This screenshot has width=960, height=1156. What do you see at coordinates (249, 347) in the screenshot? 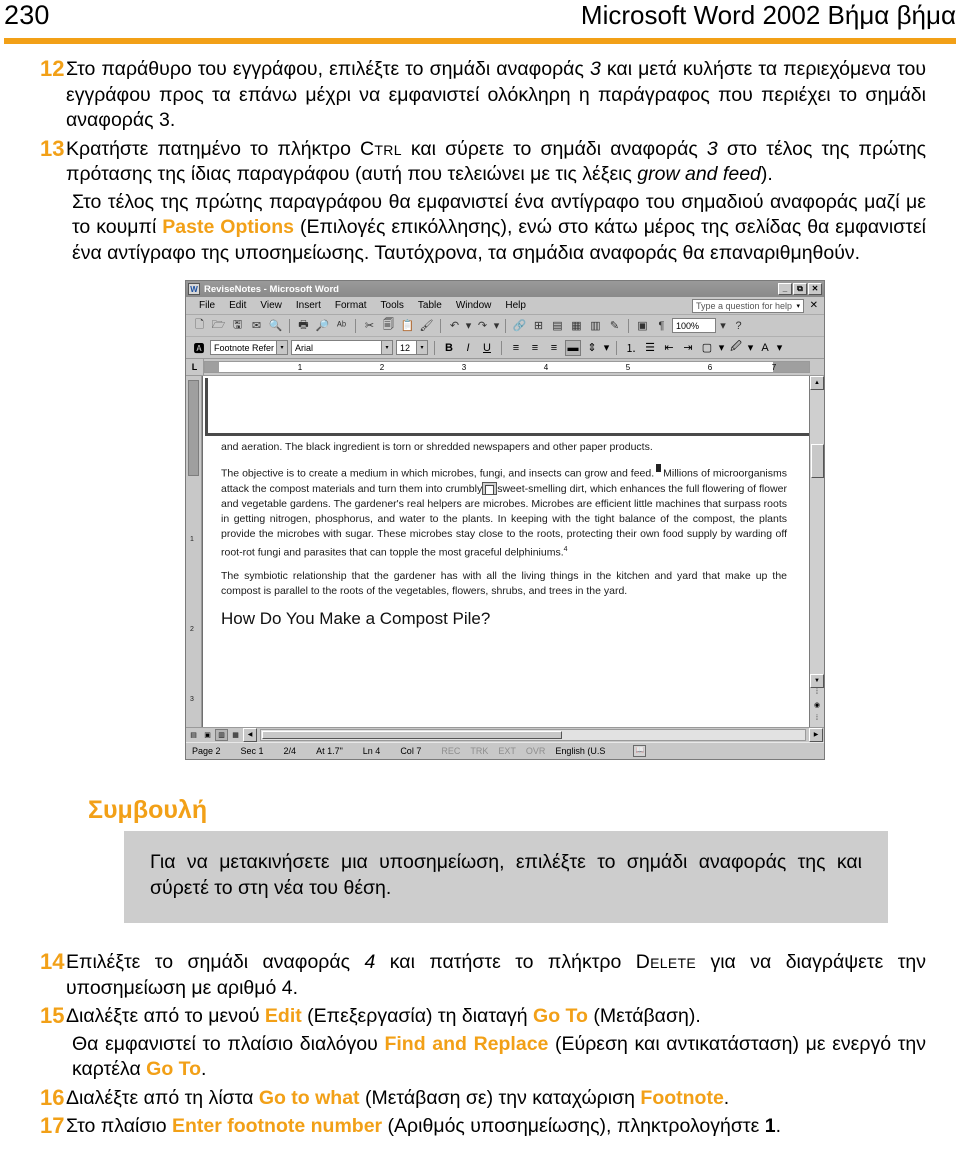
I see `style-combo: Footnote Refer ▾` at bounding box center [249, 347].